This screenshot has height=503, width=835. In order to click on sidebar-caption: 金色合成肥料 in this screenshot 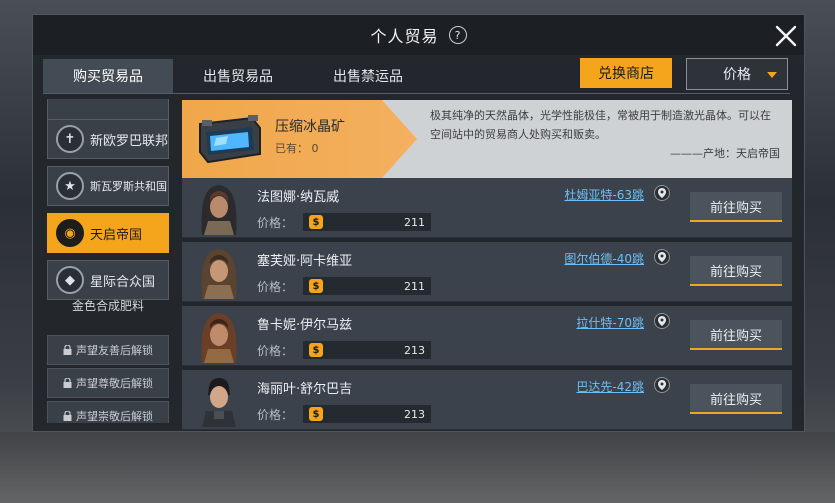, I will do `click(107, 306)`.